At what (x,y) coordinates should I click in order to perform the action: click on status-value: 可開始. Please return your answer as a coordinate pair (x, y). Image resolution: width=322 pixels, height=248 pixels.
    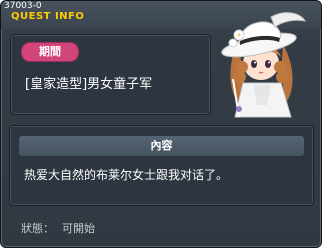
    Looking at the image, I should click on (78, 228).